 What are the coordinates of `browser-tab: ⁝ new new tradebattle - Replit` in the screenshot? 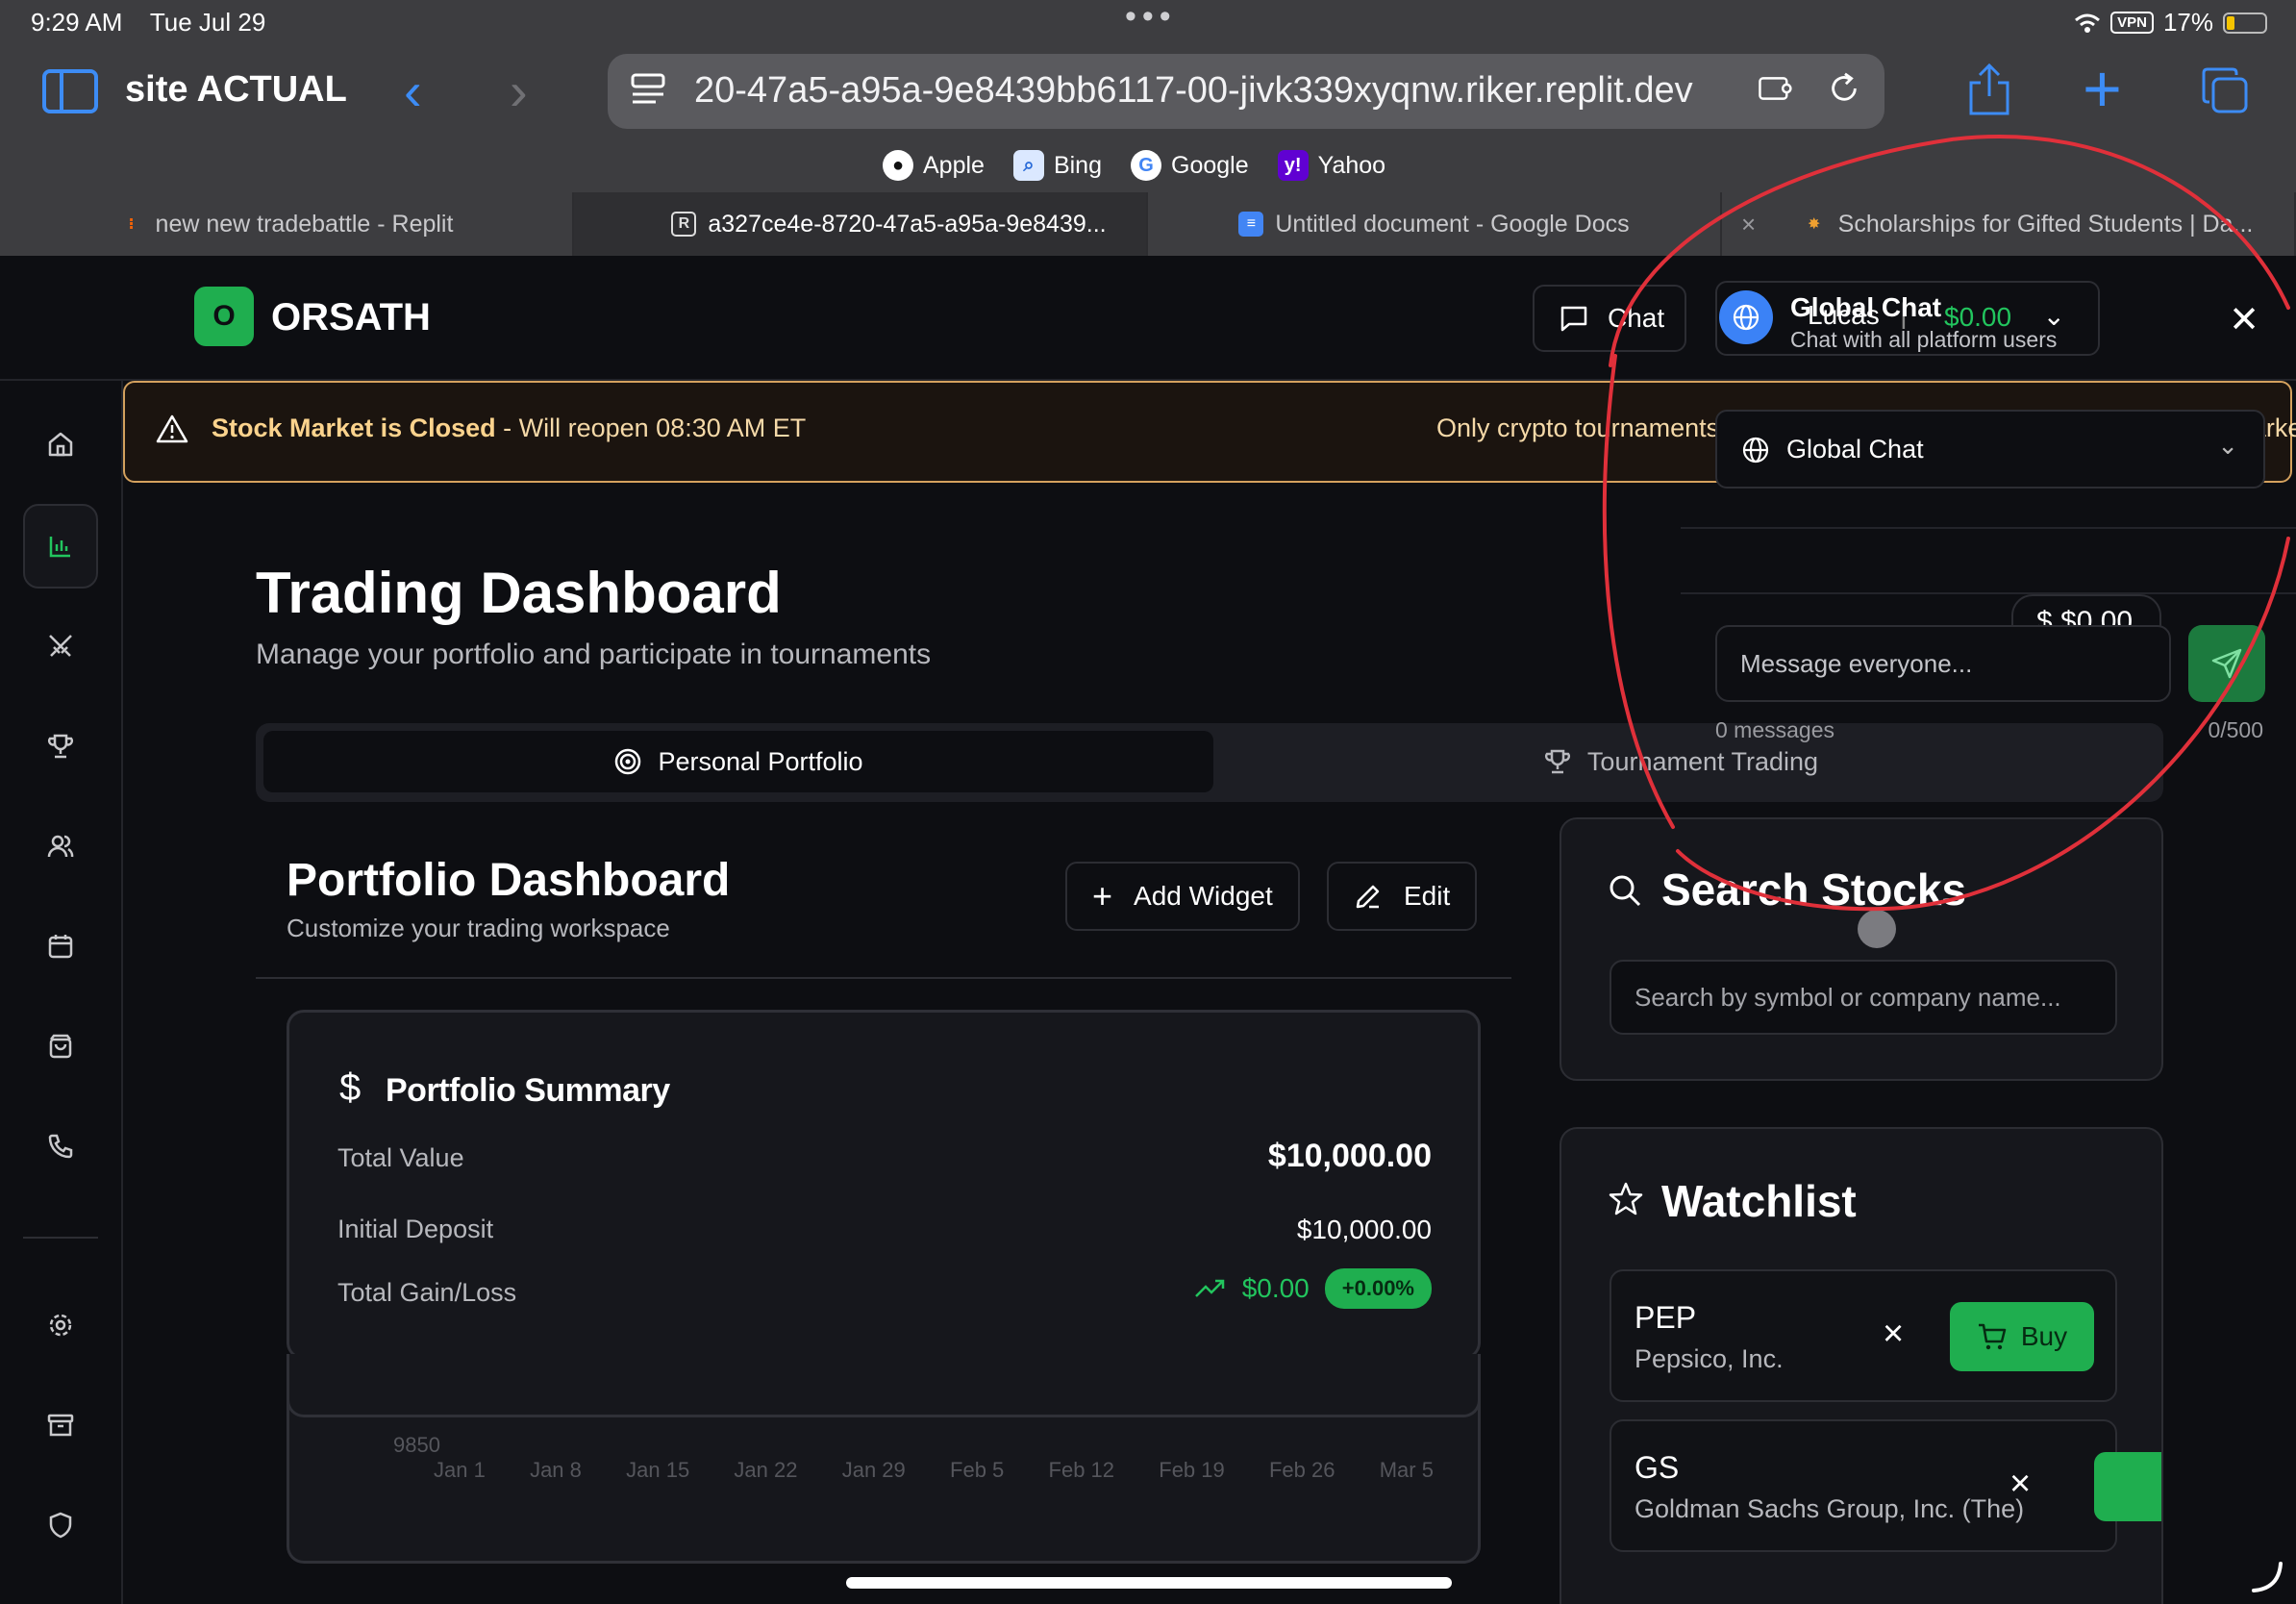 It's located at (287, 224).